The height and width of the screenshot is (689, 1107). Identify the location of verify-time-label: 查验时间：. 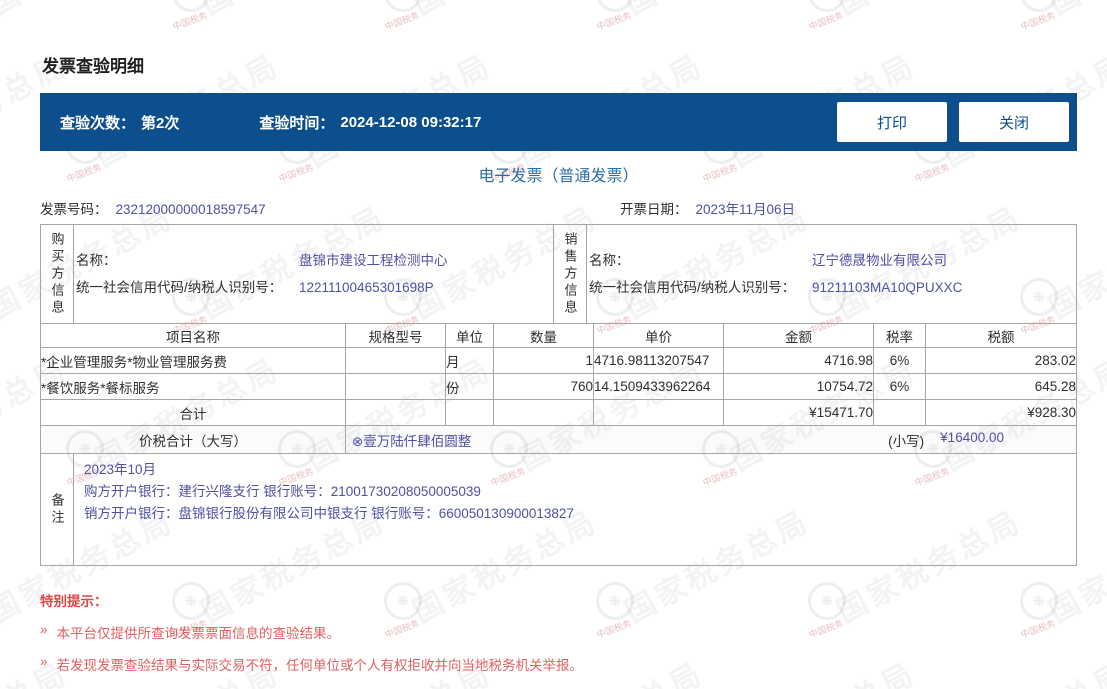
(297, 123).